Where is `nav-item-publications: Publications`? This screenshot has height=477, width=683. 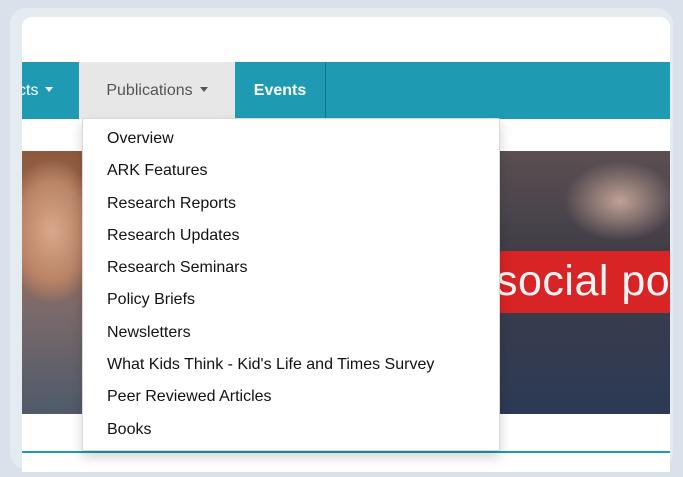
nav-item-publications: Publications is located at coordinates (157, 90).